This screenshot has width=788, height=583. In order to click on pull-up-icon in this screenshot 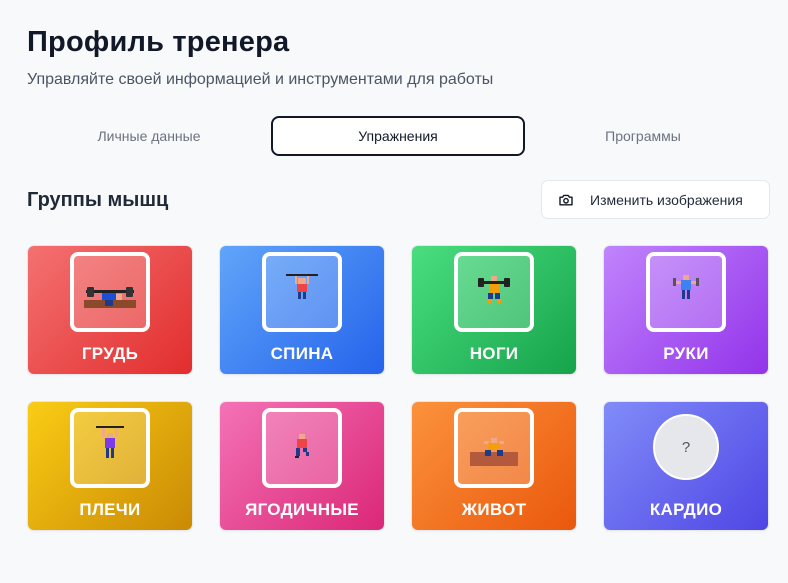, I will do `click(302, 286)`.